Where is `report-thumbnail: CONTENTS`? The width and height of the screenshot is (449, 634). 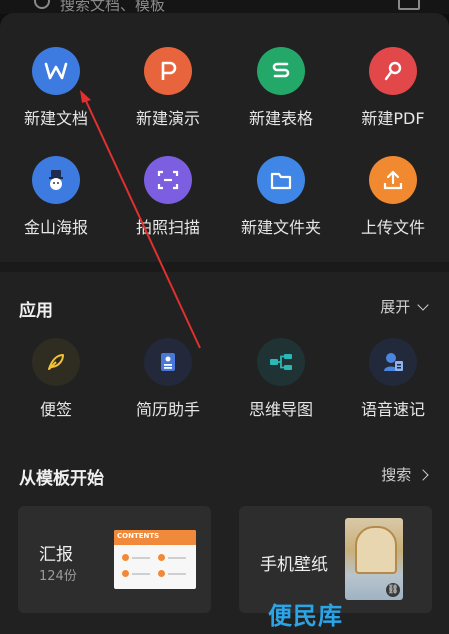
report-thumbnail: CONTENTS is located at coordinates (155, 559).